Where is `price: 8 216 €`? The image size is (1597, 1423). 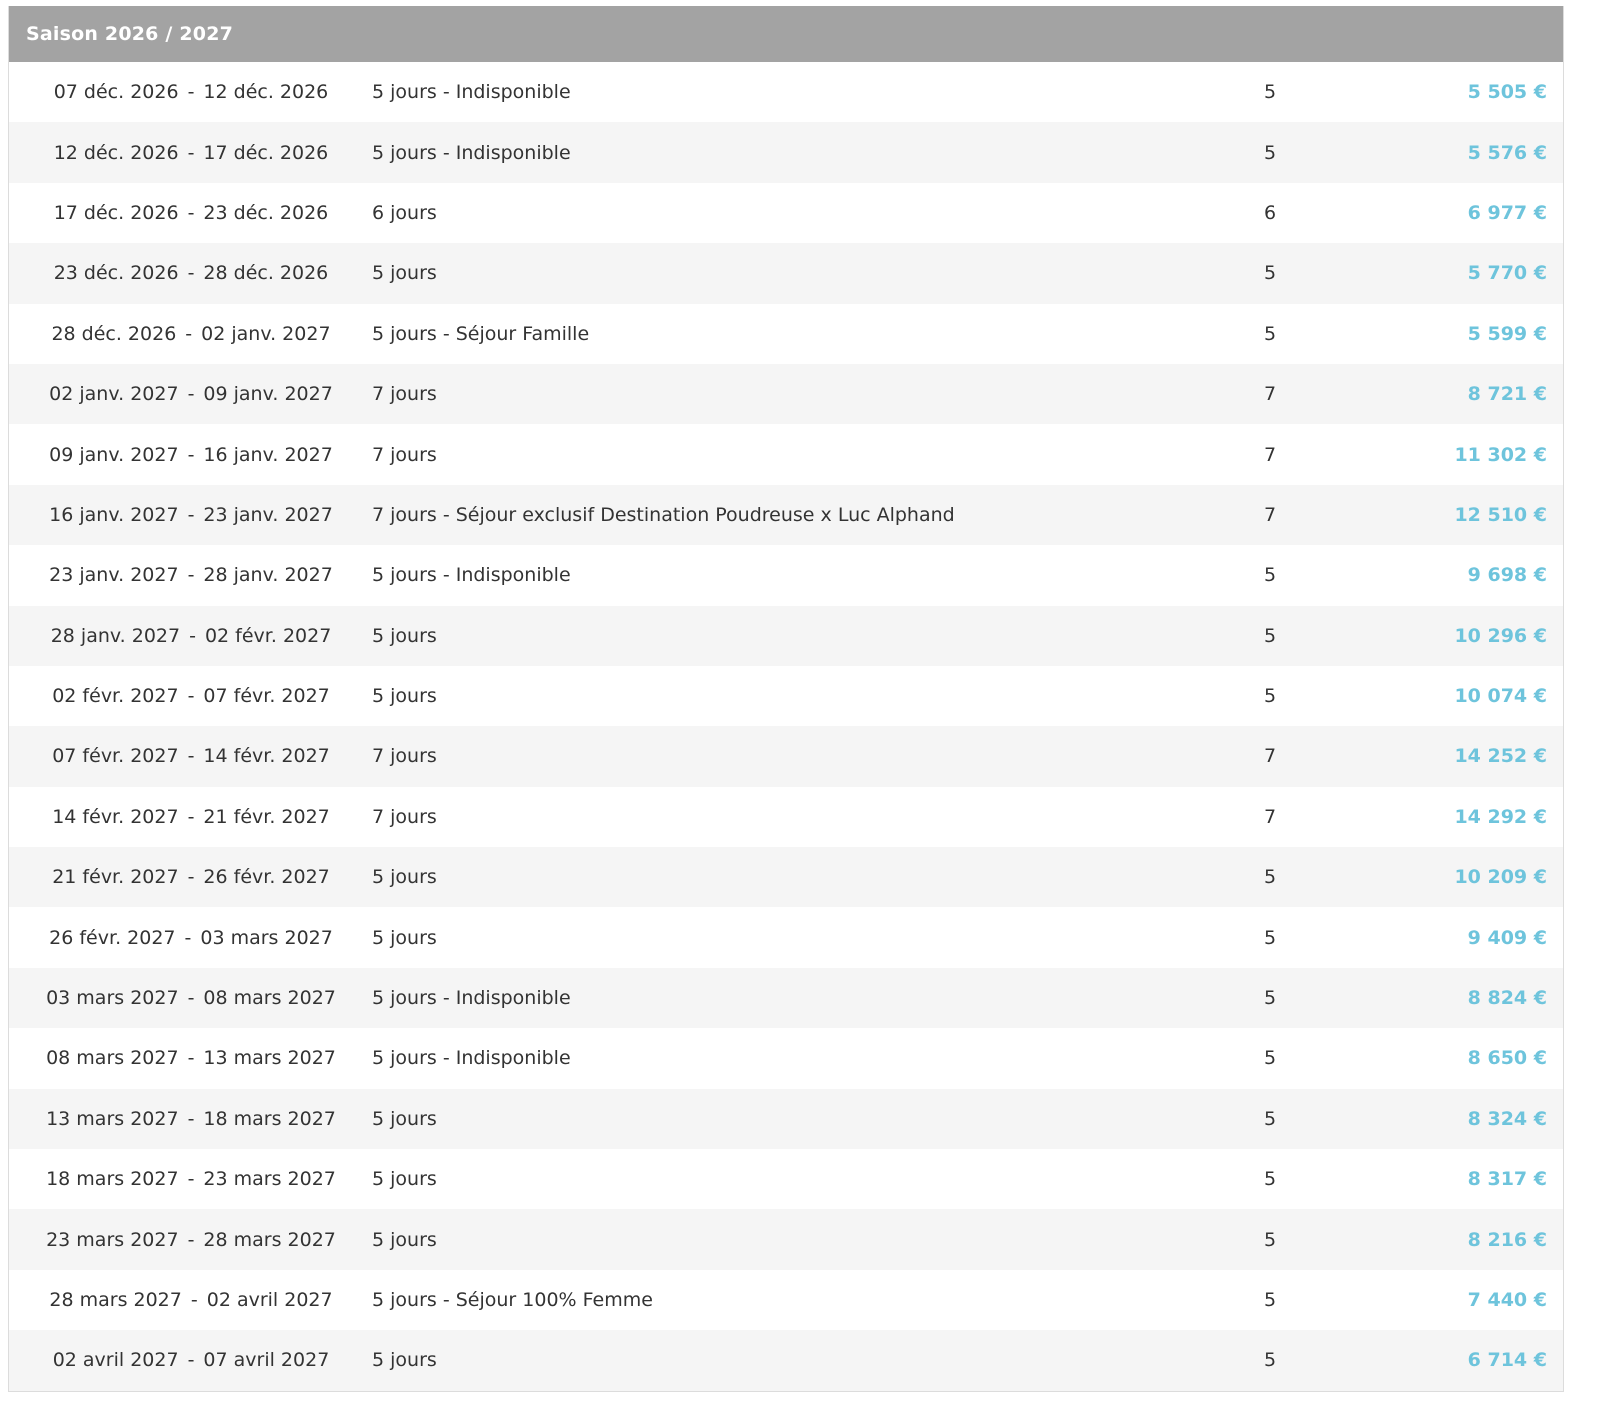
price: 8 216 € is located at coordinates (1441, 1240).